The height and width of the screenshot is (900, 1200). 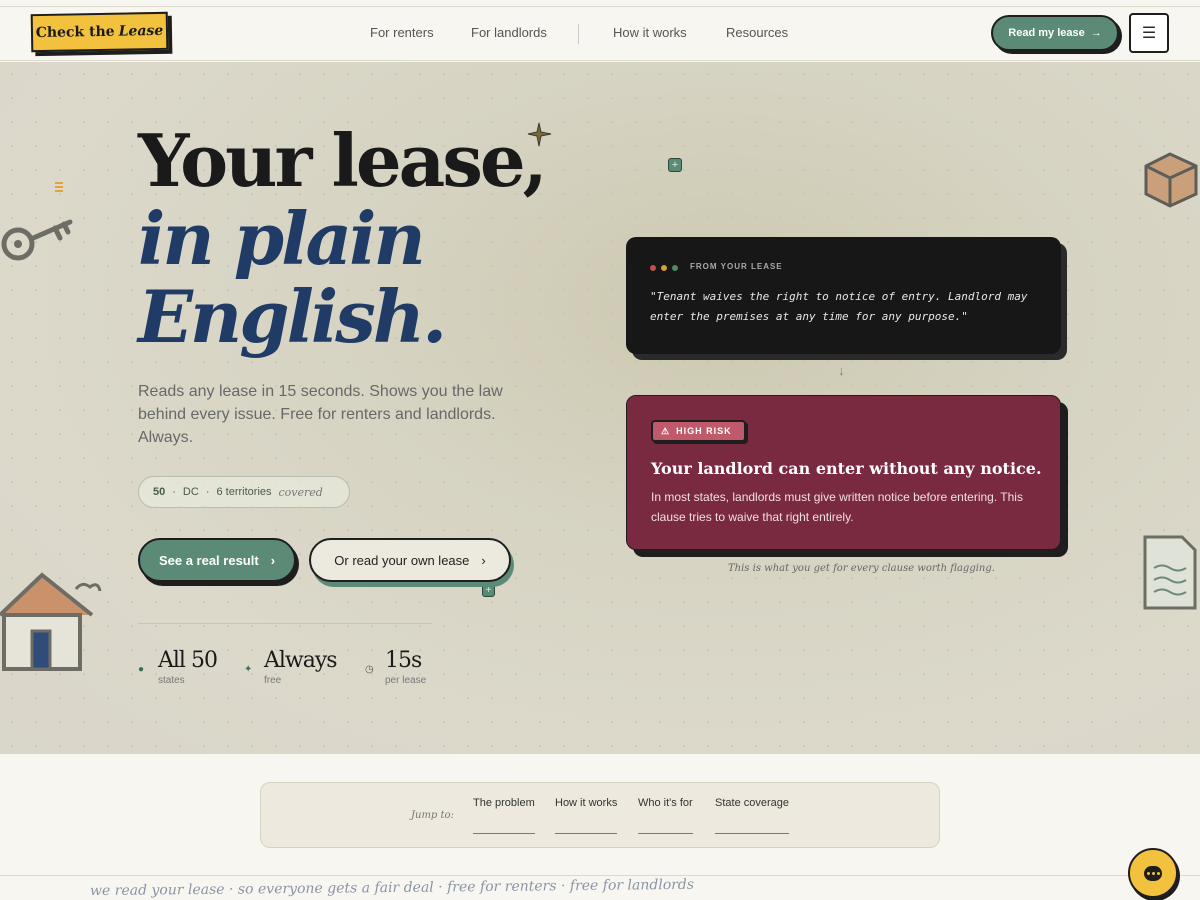 I want to click on house-icon, so click(x=51, y=621).